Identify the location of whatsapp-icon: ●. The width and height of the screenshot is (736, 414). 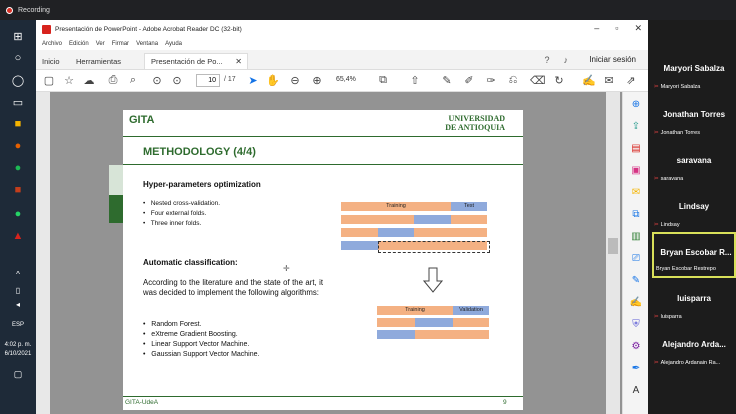
(18, 214).